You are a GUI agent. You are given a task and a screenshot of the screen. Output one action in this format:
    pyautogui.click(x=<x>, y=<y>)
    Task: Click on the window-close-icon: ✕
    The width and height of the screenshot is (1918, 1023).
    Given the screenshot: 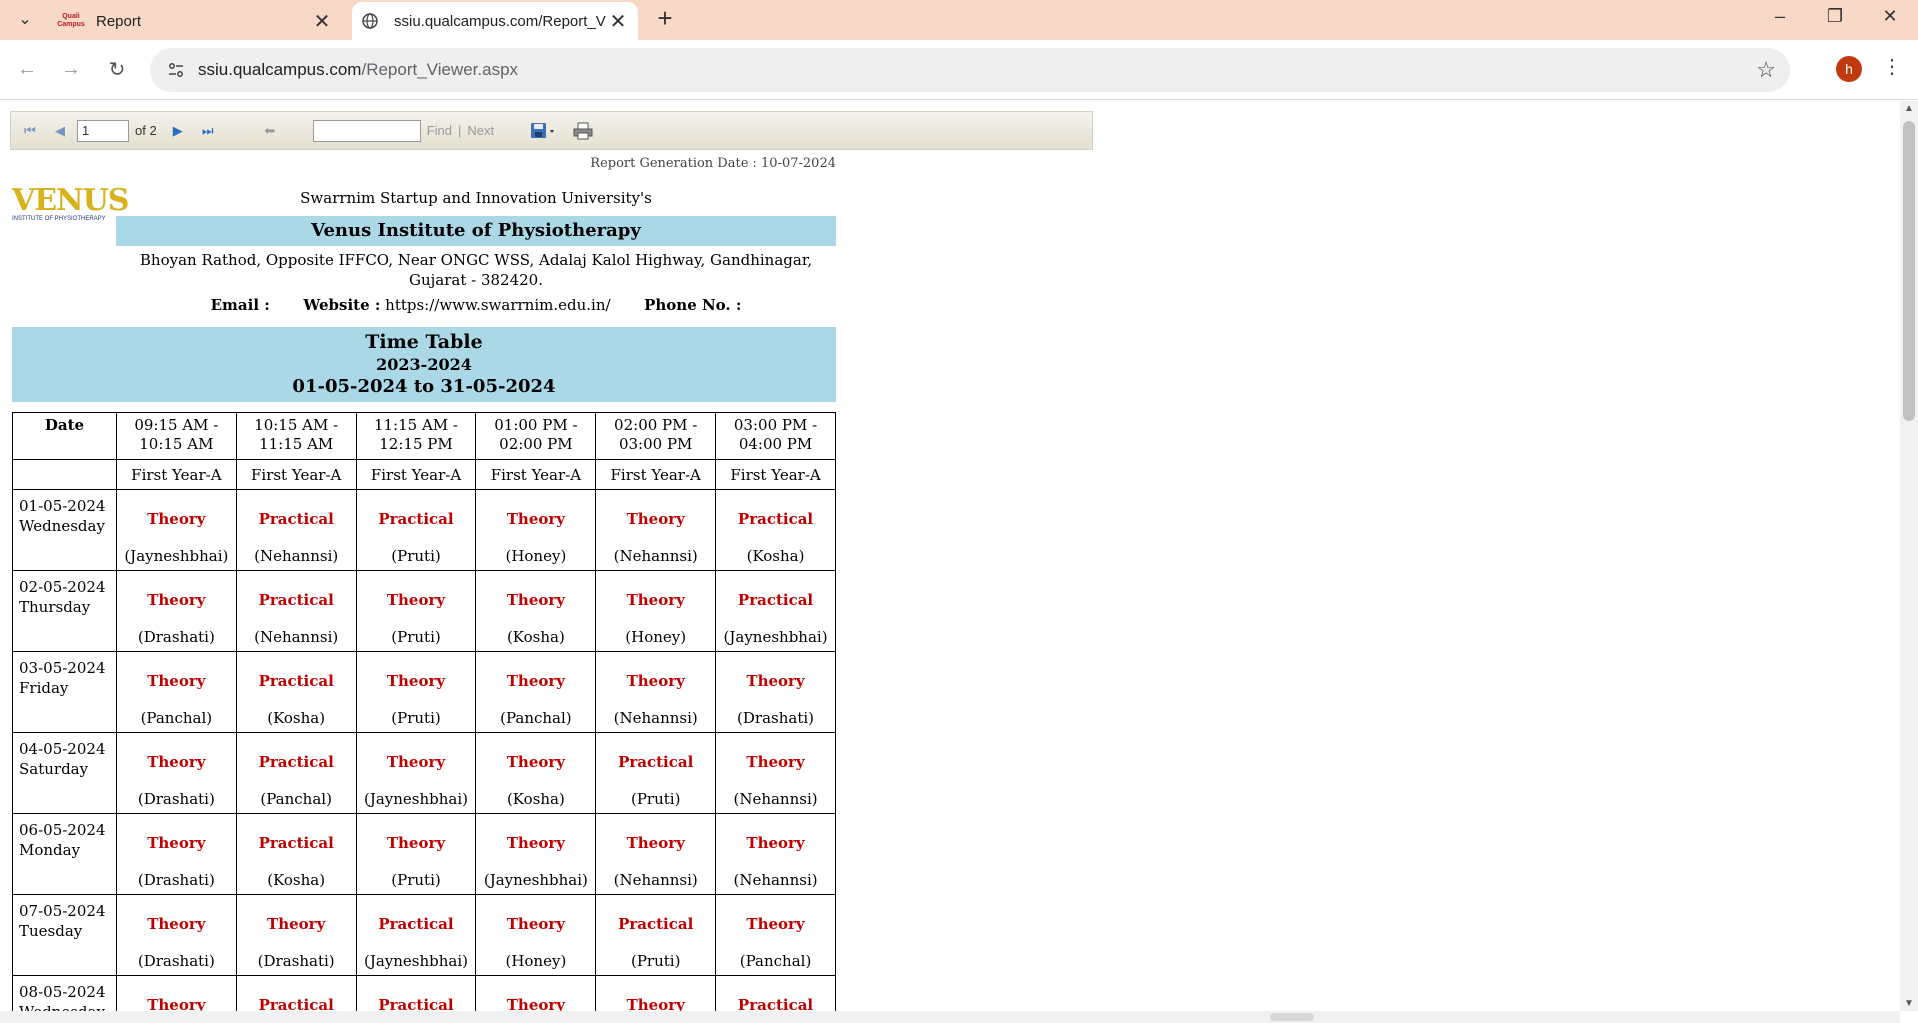 What is the action you would take?
    pyautogui.click(x=1890, y=16)
    